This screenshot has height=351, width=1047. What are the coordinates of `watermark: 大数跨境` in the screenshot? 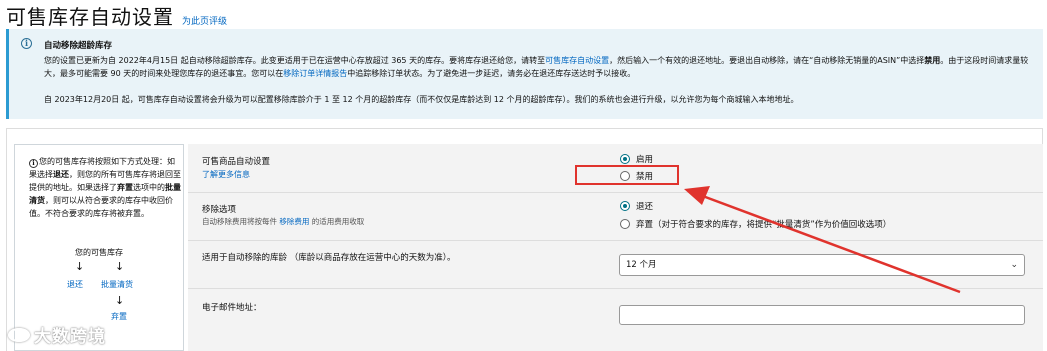 It's located at (57, 334).